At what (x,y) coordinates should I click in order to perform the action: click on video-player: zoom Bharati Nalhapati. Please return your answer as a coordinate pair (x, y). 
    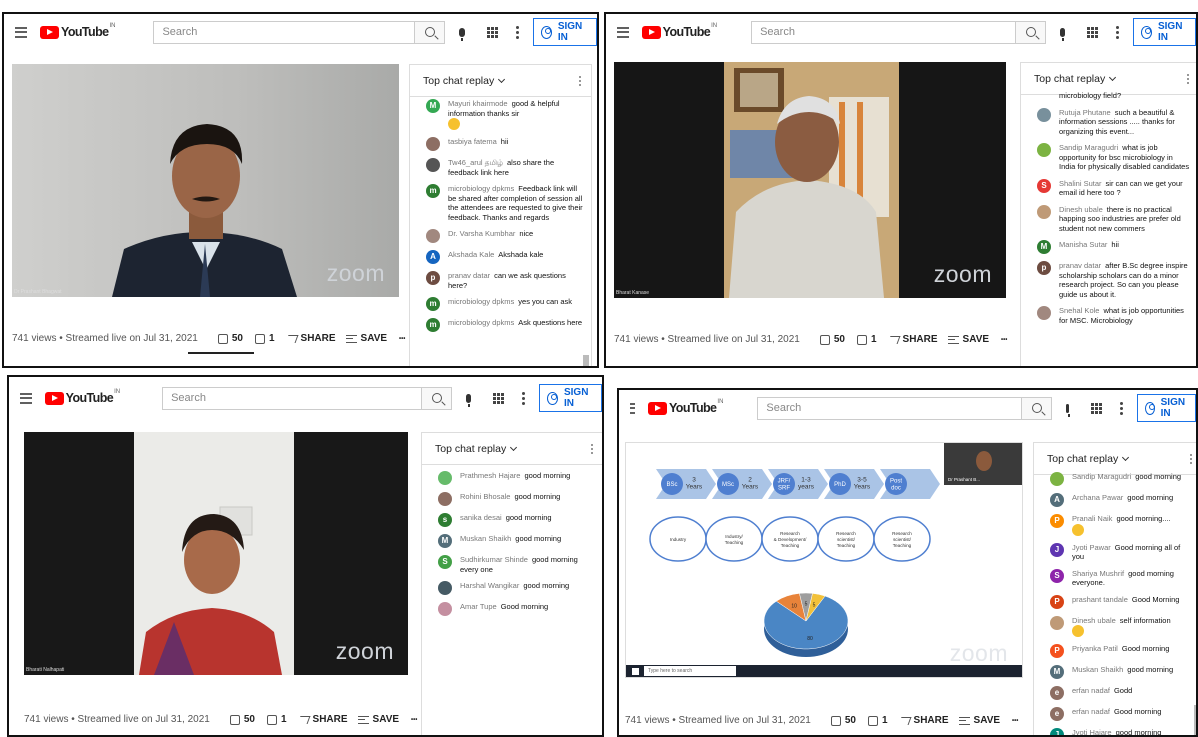
    Looking at the image, I should click on (216, 553).